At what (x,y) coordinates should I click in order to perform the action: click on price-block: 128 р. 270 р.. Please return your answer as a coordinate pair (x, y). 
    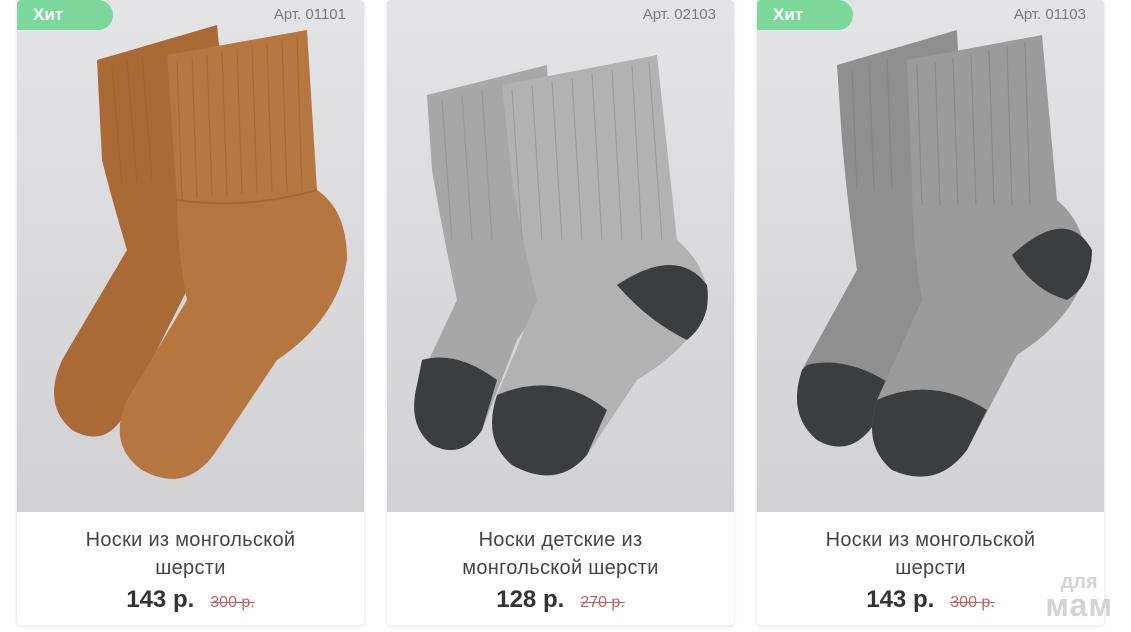
    Looking at the image, I should click on (560, 600).